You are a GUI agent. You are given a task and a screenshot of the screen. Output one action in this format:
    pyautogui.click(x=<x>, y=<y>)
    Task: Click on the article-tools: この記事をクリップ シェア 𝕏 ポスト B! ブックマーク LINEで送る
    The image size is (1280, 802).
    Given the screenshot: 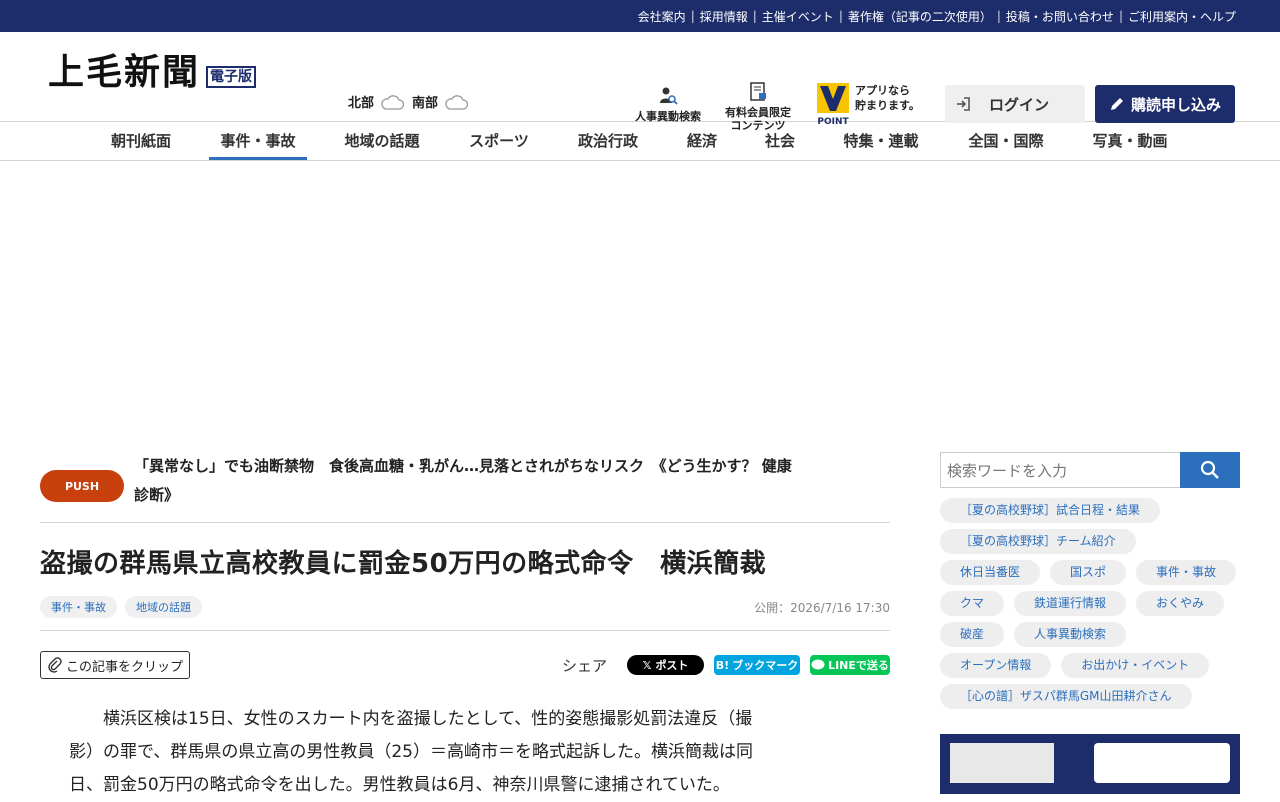 What is the action you would take?
    pyautogui.click(x=465, y=665)
    